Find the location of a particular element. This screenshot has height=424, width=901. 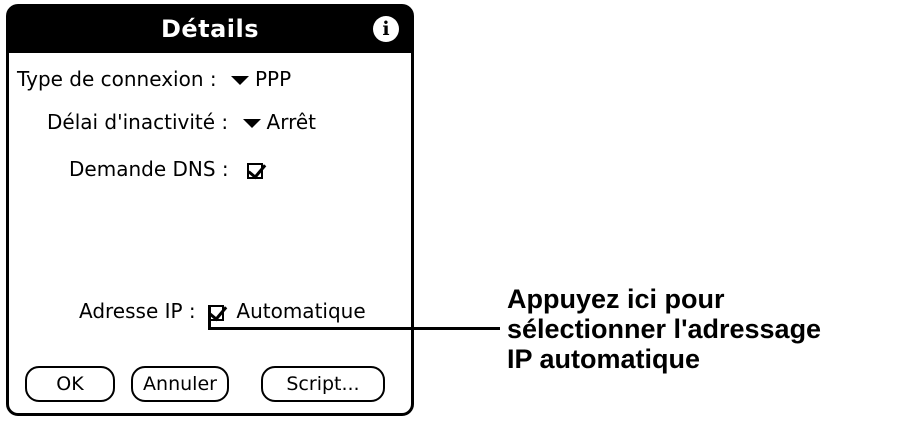

idle-timeout-value: Arrêt is located at coordinates (291, 122).